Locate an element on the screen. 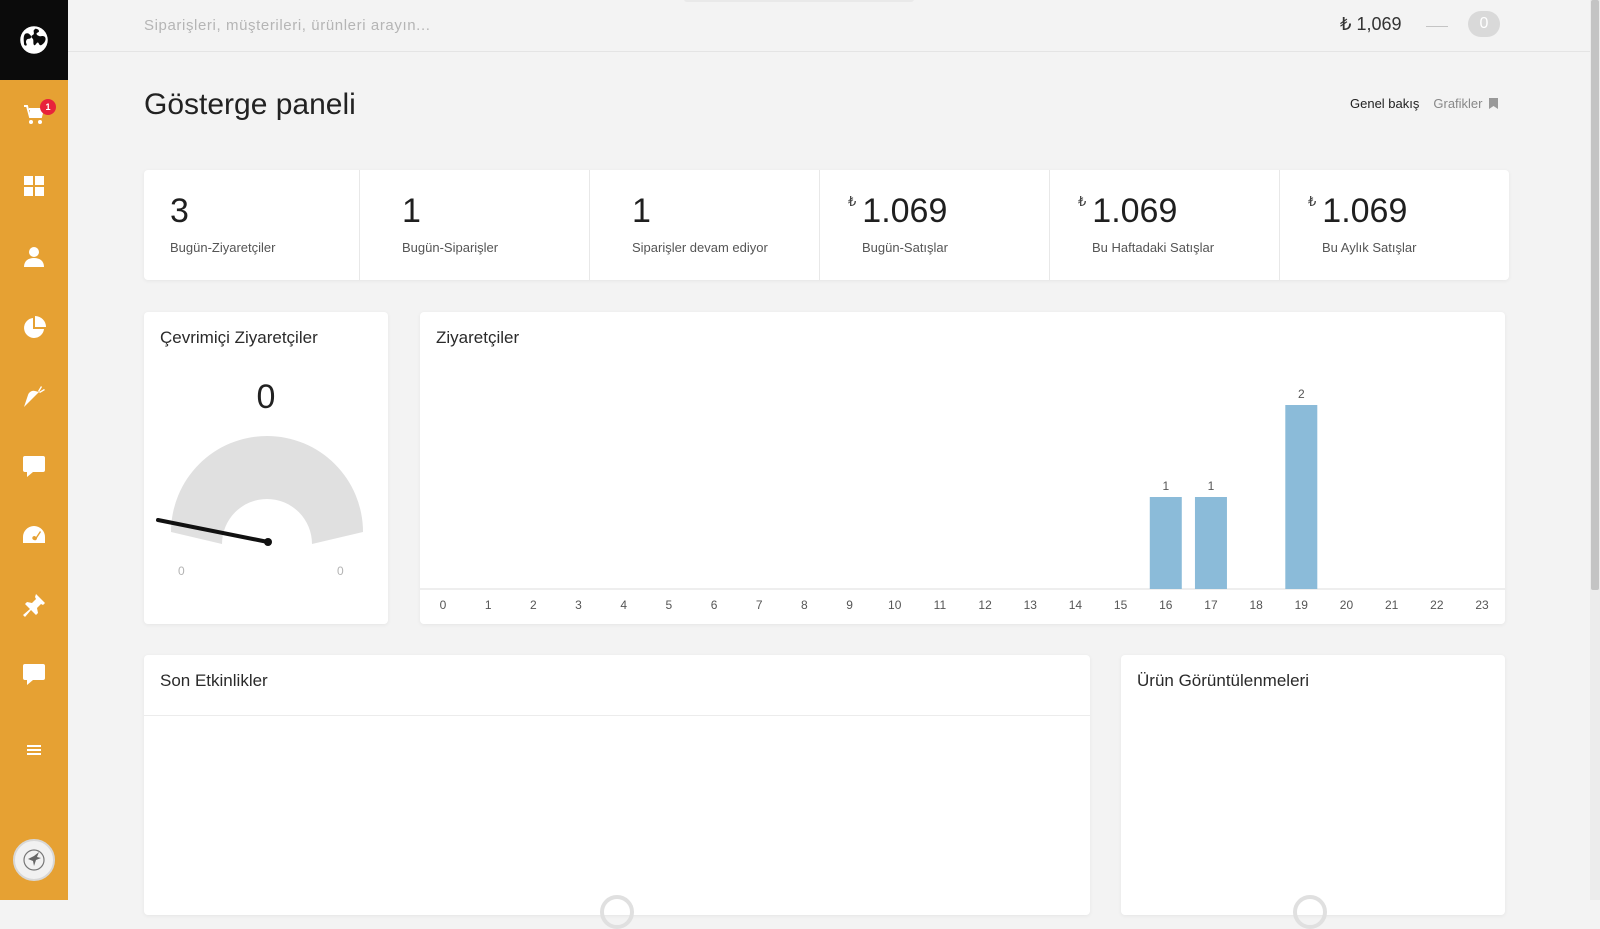 The image size is (1600, 929). x-tick-label: 5 is located at coordinates (669, 605).